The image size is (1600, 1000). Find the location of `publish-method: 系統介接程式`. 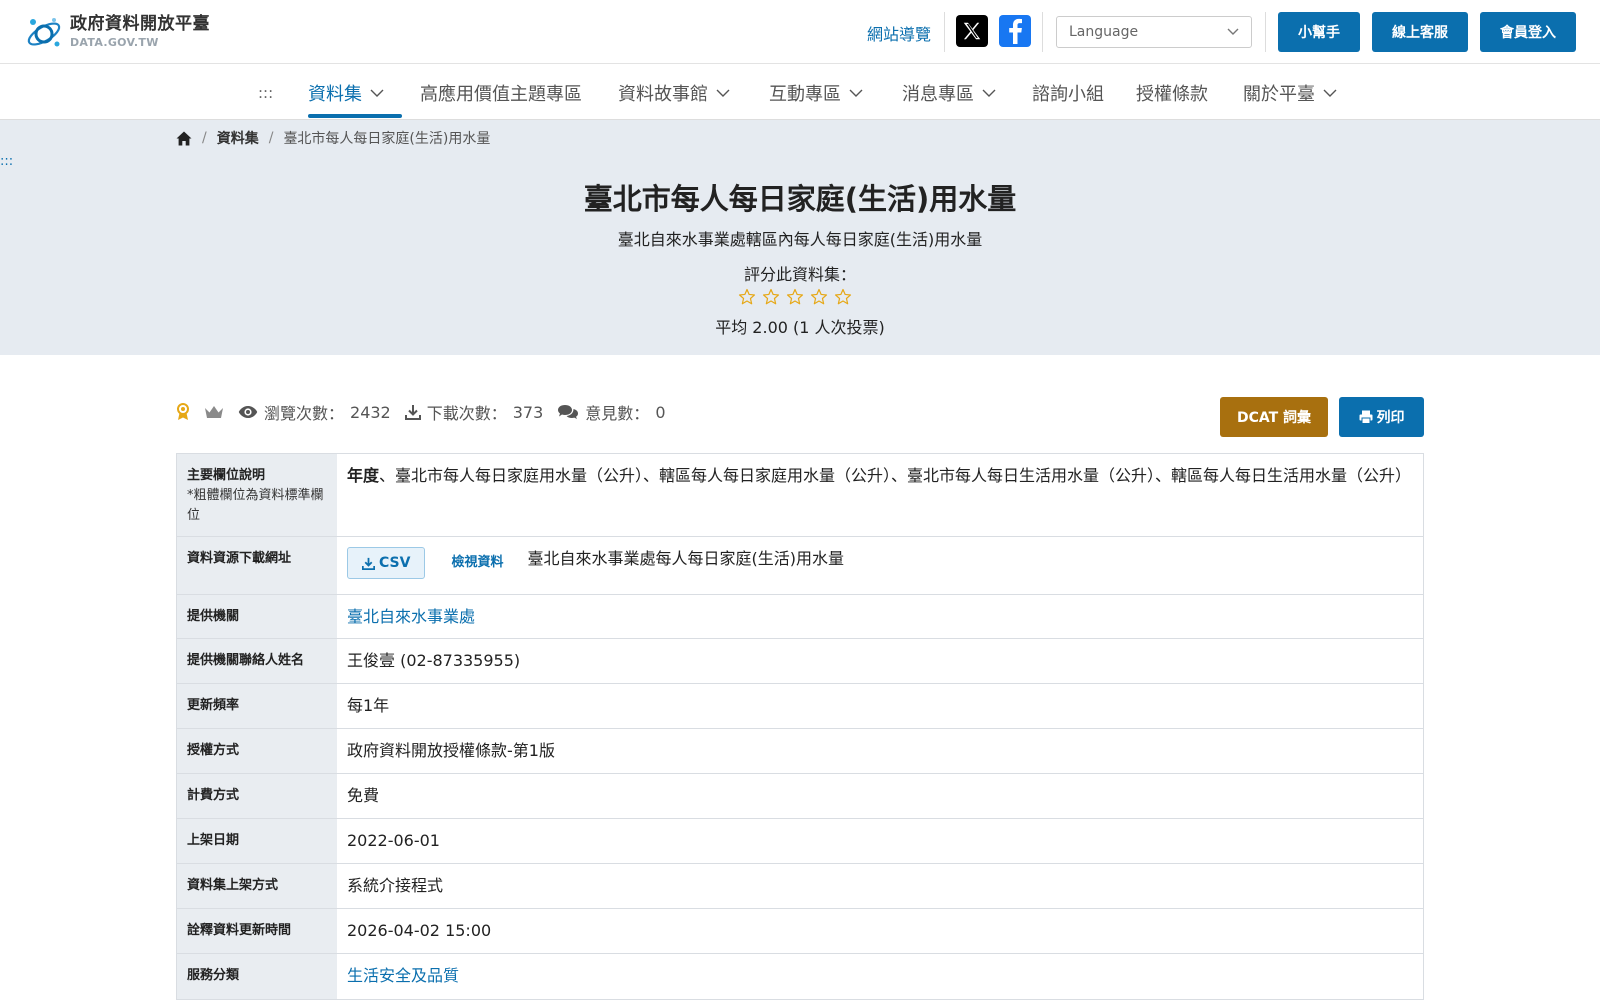

publish-method: 系統介接程式 is located at coordinates (395, 885).